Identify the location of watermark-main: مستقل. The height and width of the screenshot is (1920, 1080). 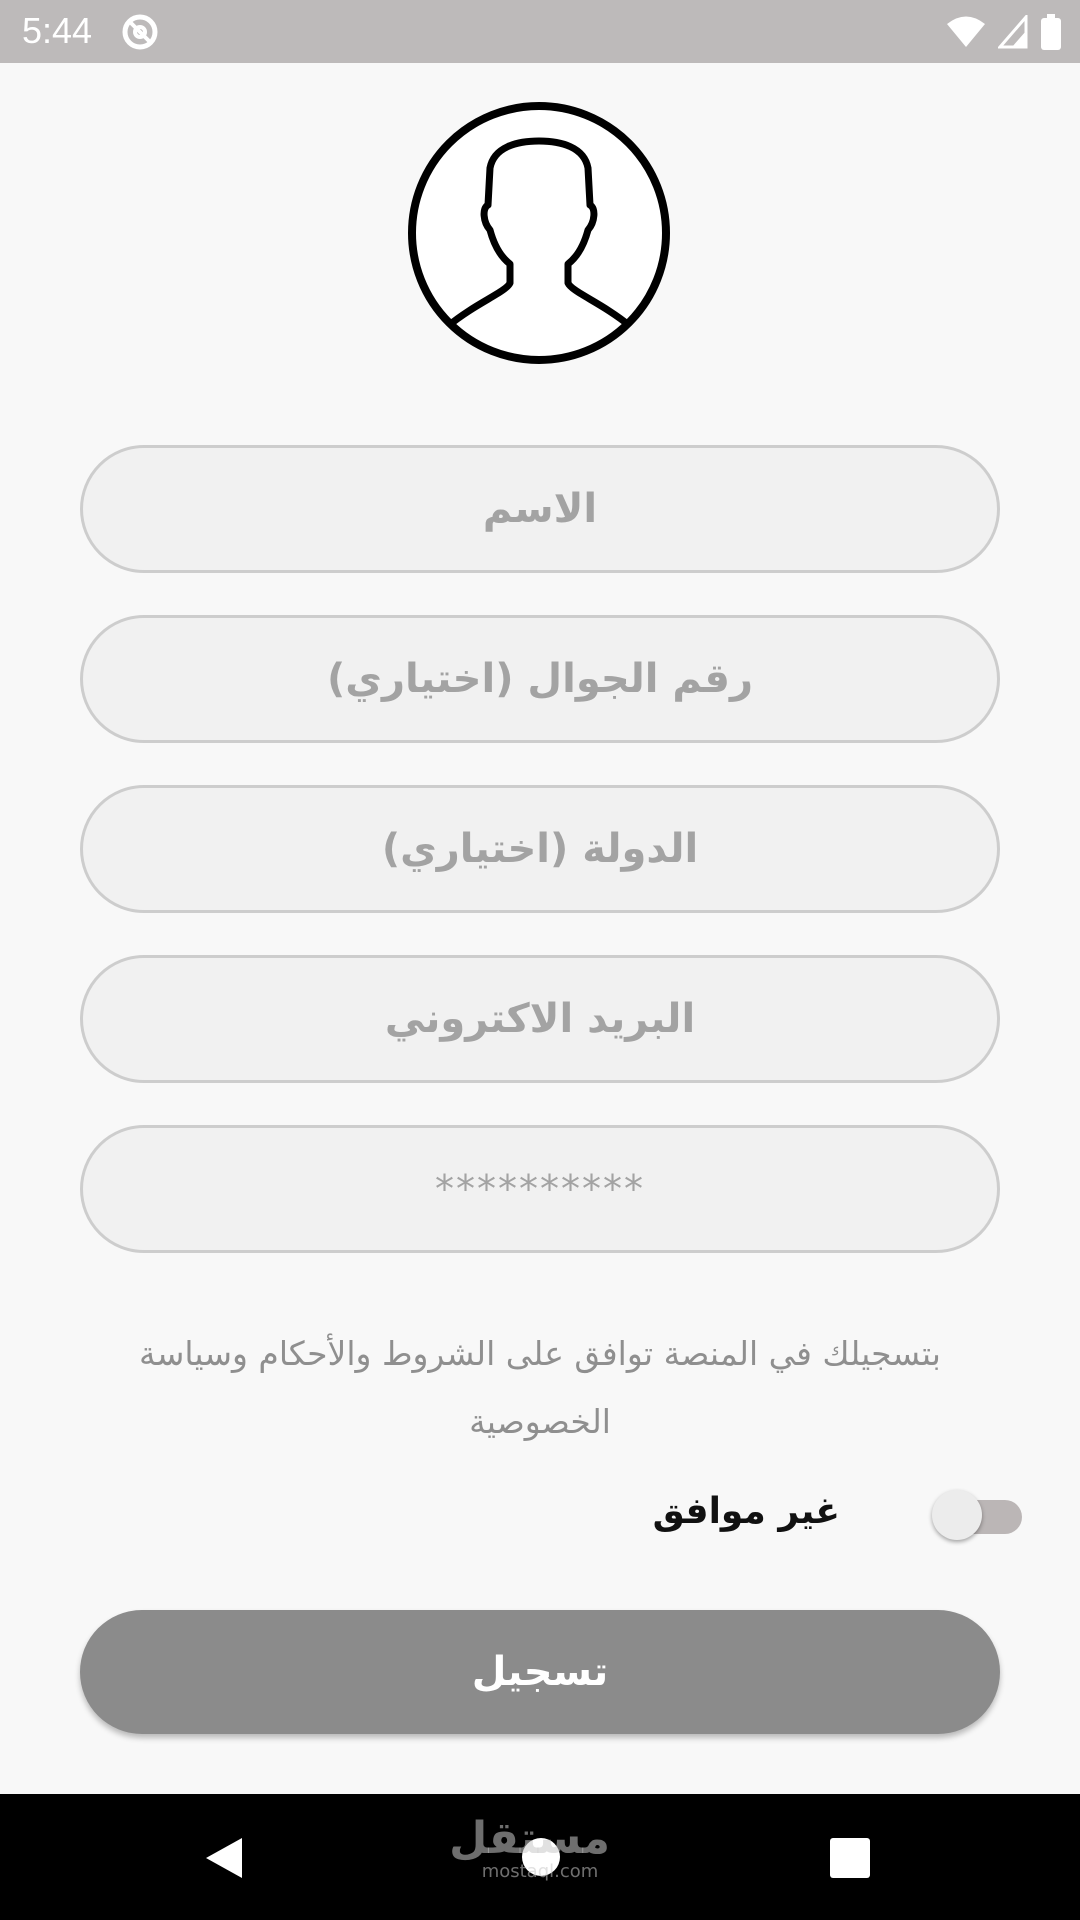
(529, 1838).